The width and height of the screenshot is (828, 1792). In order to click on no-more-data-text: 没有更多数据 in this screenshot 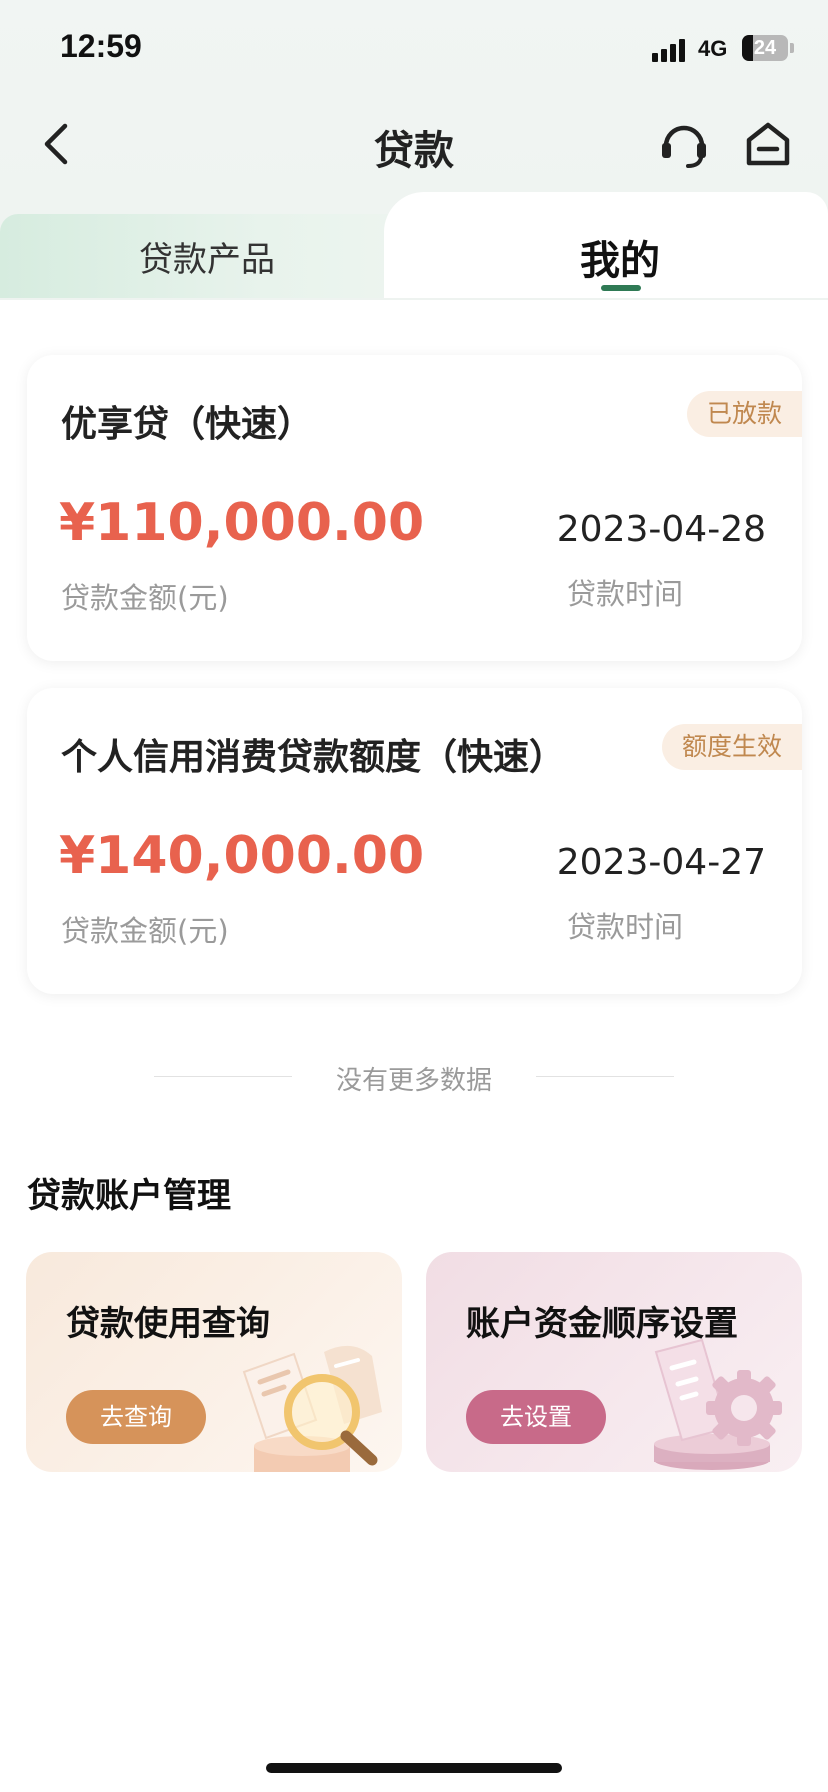, I will do `click(413, 1081)`.